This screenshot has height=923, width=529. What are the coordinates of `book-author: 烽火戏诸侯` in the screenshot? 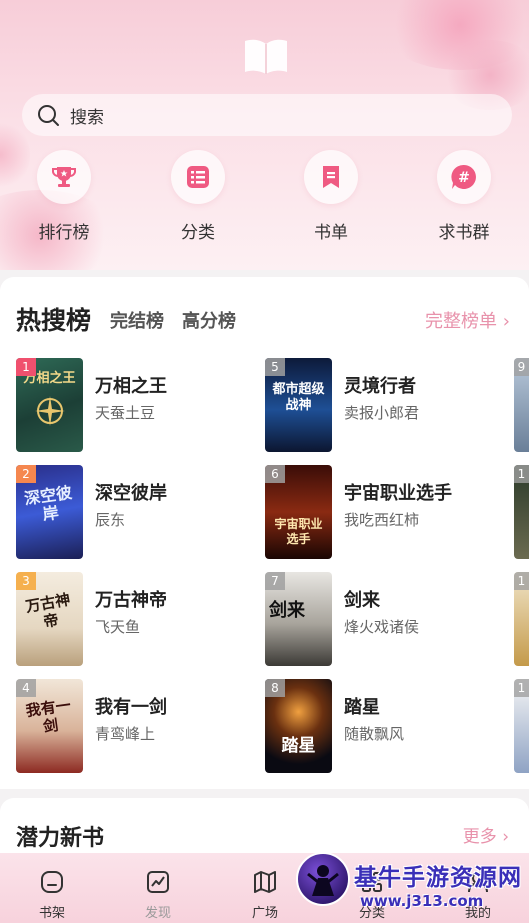 It's located at (382, 627).